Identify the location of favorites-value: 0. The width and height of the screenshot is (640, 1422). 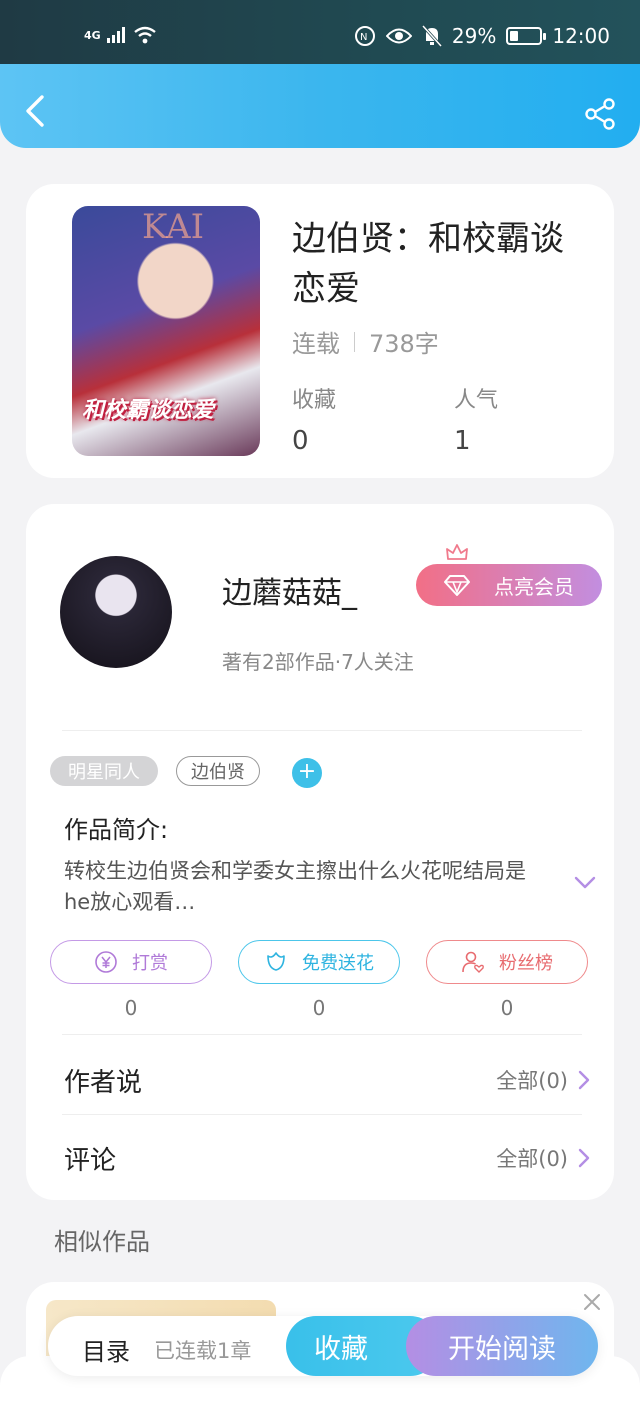
(300, 441).